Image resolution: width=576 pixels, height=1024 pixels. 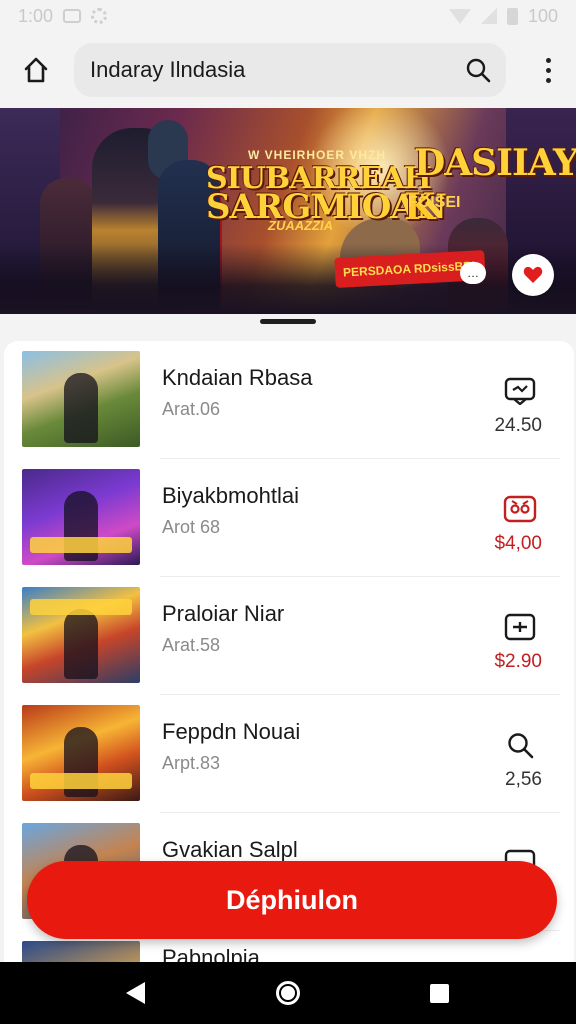 What do you see at coordinates (288, 279) in the screenshot?
I see `banner-crowd` at bounding box center [288, 279].